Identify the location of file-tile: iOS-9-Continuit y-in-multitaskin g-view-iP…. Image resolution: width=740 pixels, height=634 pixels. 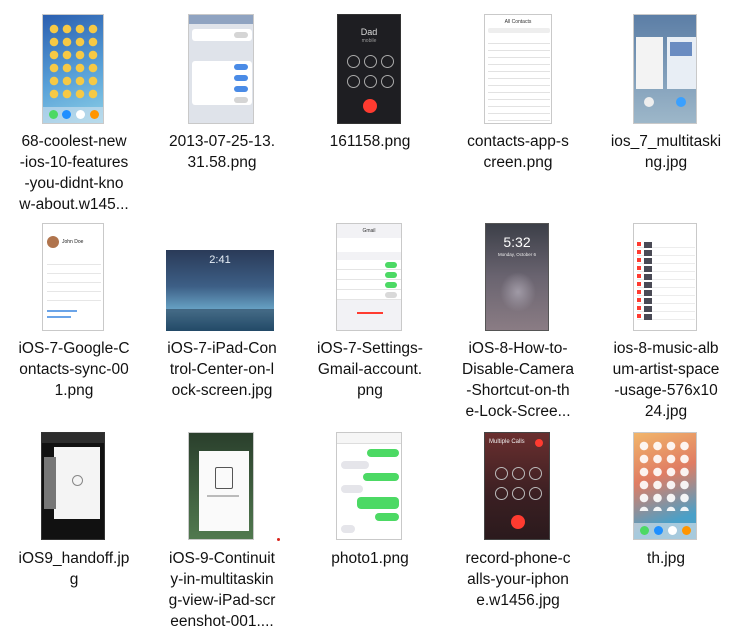
(222, 528).